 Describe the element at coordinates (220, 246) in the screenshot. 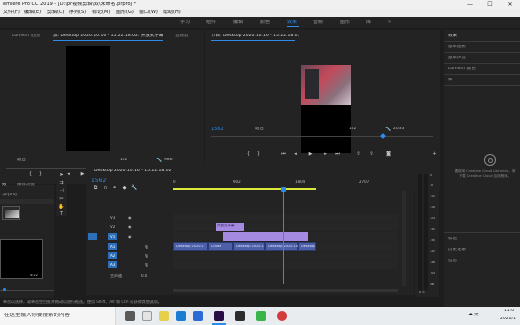

I see `audio-clip: Crude` at that location.